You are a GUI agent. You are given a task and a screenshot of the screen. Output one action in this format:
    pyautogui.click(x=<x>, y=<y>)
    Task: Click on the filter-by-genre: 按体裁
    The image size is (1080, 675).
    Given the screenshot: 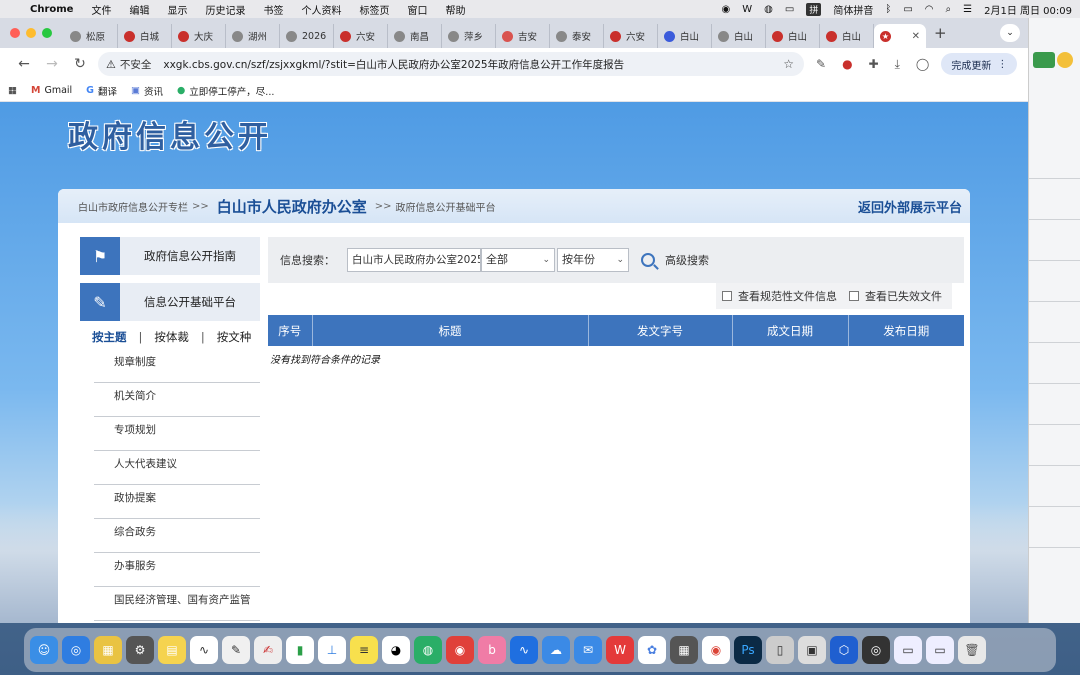 What is the action you would take?
    pyautogui.click(x=171, y=337)
    